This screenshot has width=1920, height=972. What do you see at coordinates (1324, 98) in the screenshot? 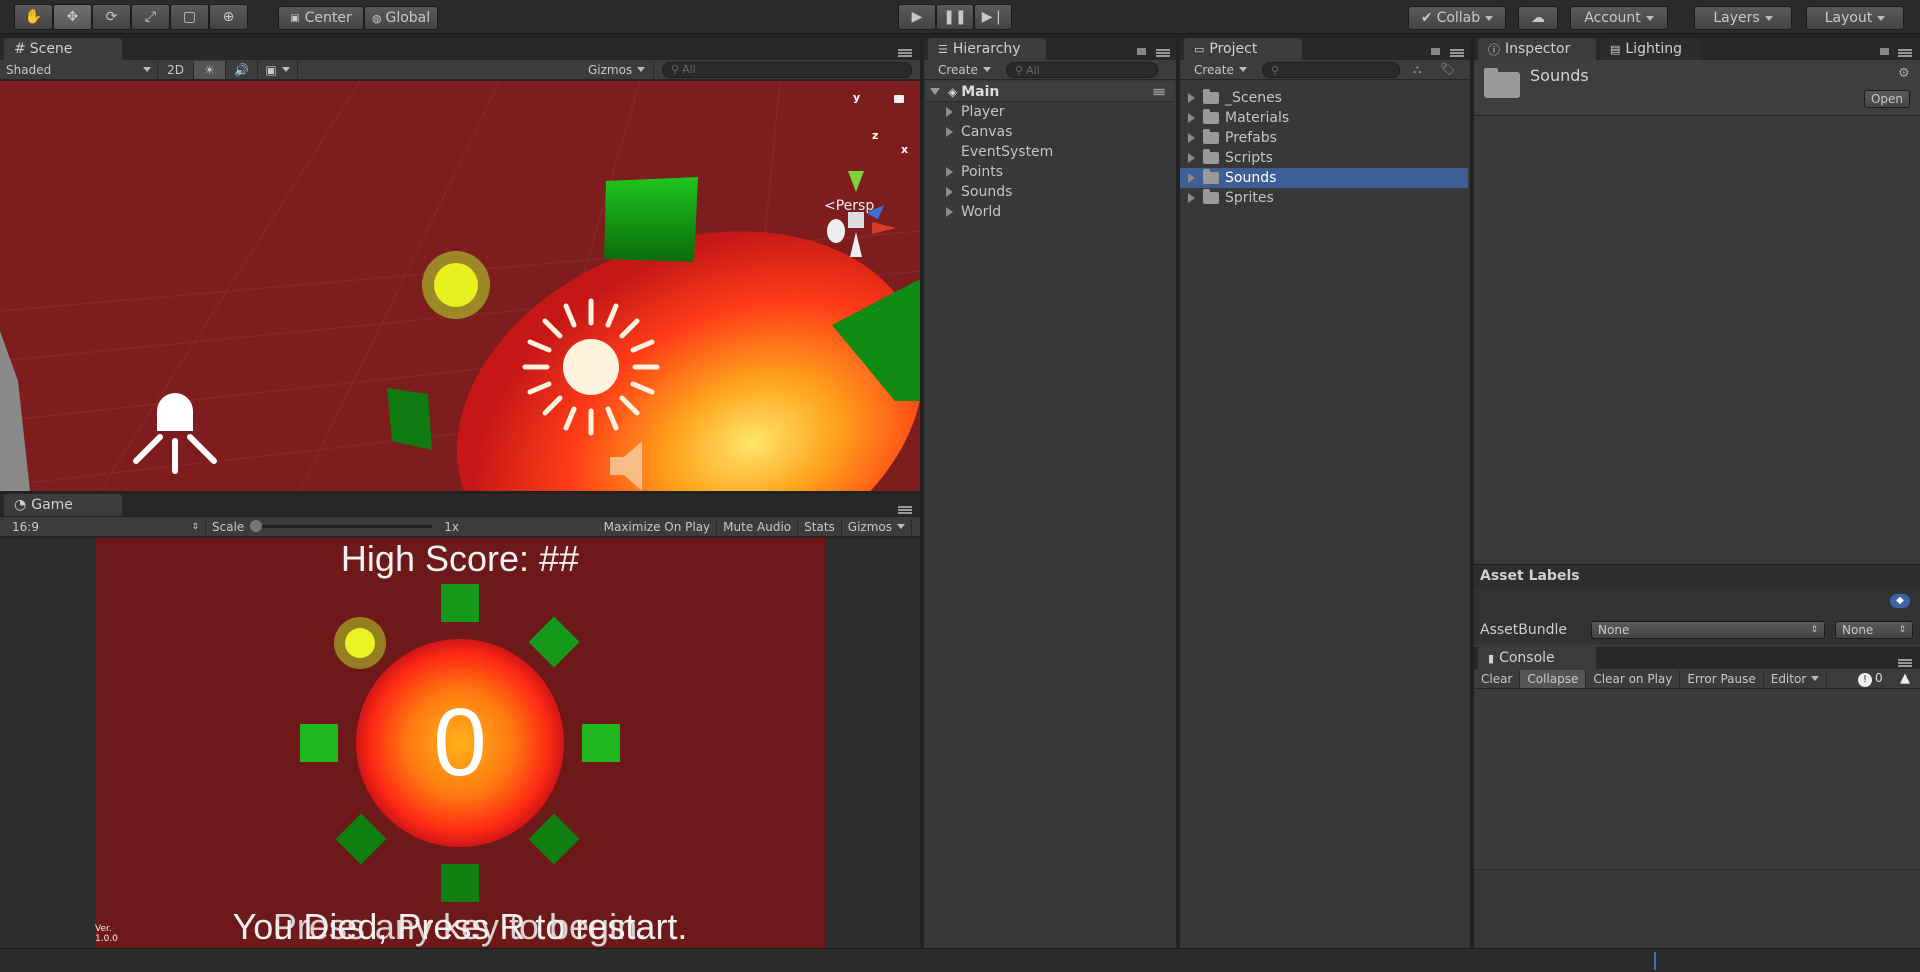
I see `project-folder-item: _Scenes` at bounding box center [1324, 98].